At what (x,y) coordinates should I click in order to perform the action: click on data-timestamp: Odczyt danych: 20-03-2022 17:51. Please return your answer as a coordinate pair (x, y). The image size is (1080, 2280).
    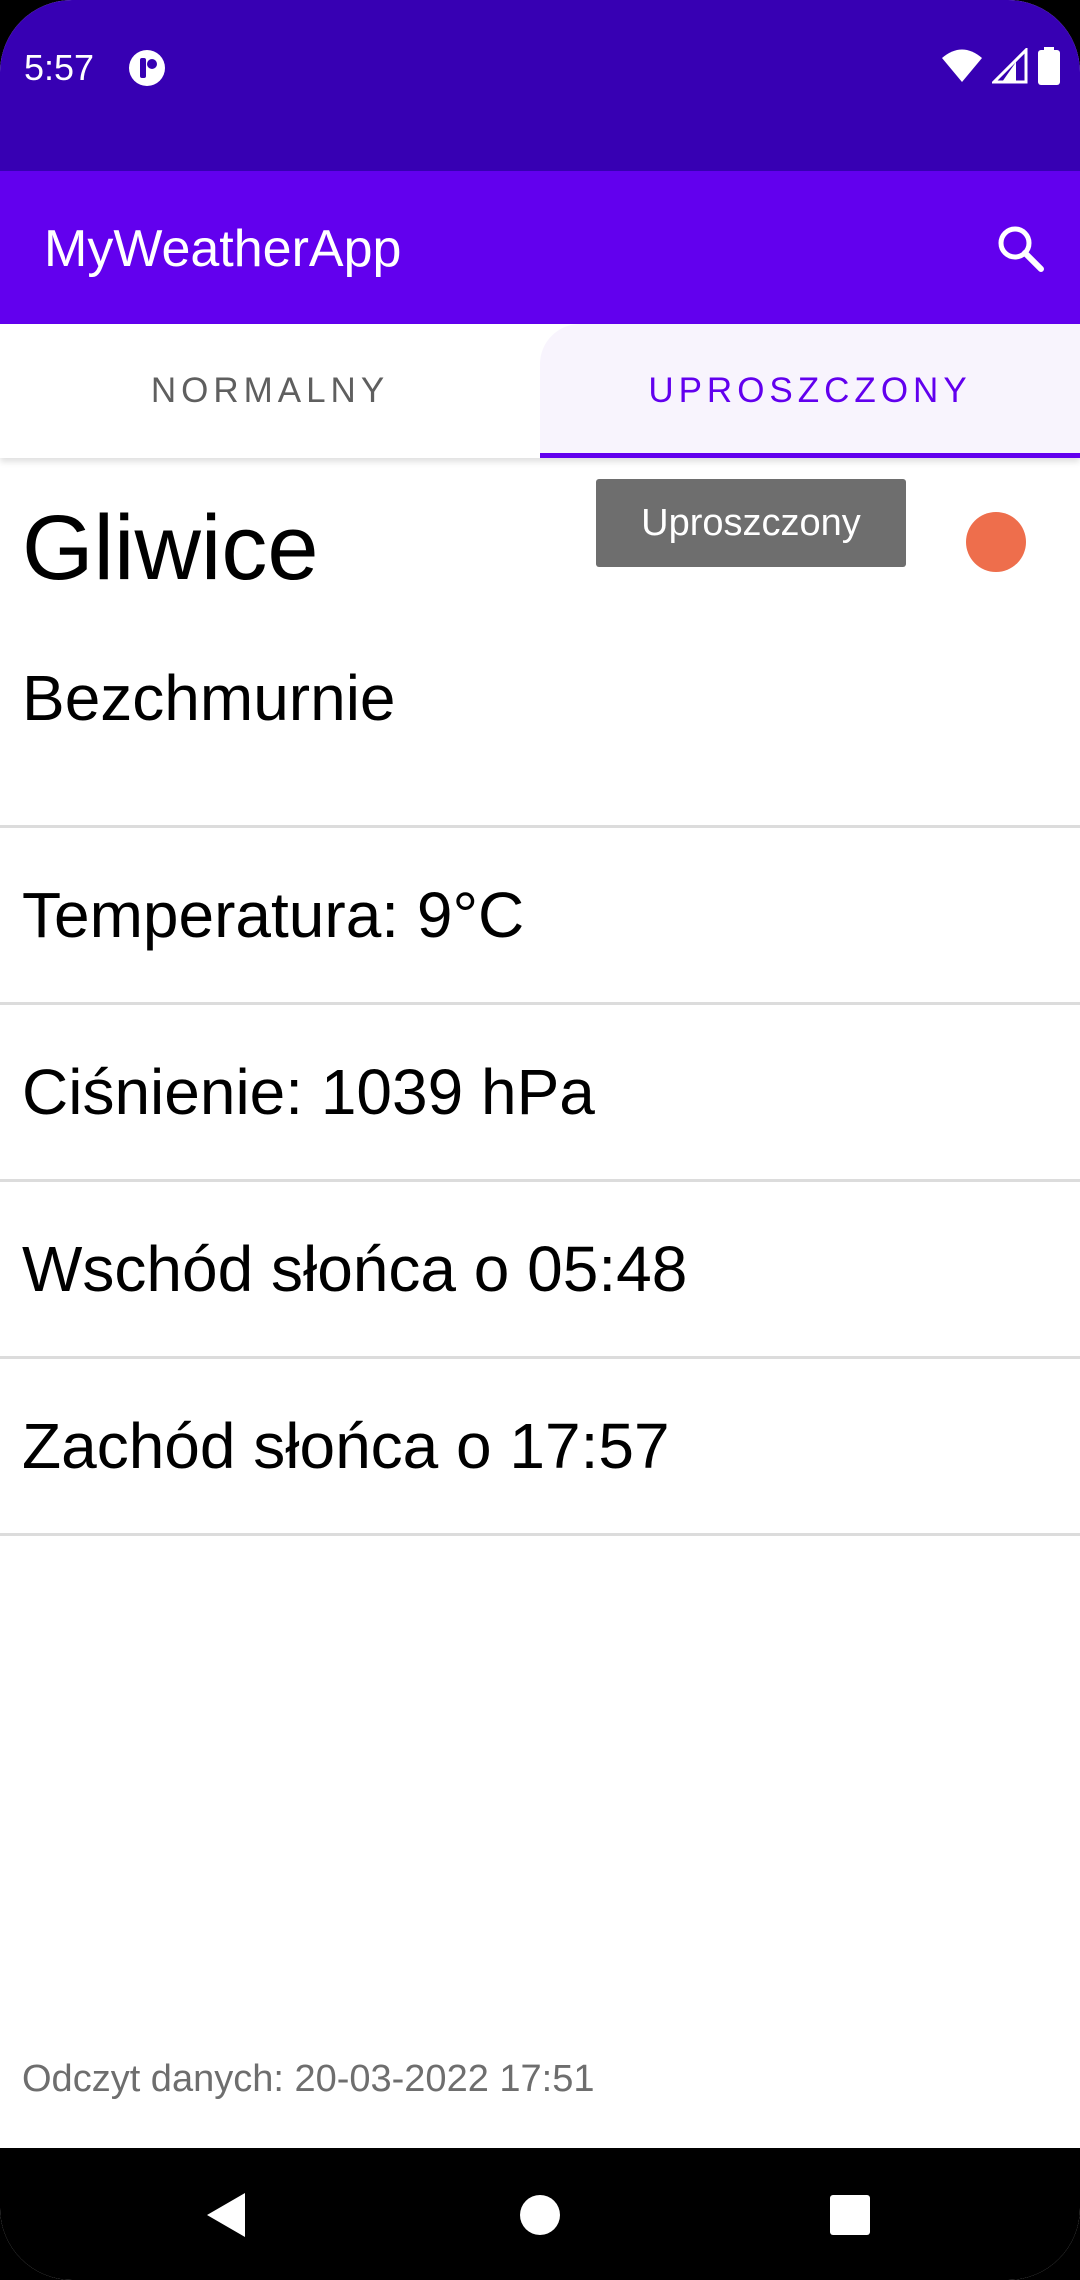
    Looking at the image, I should click on (308, 2079).